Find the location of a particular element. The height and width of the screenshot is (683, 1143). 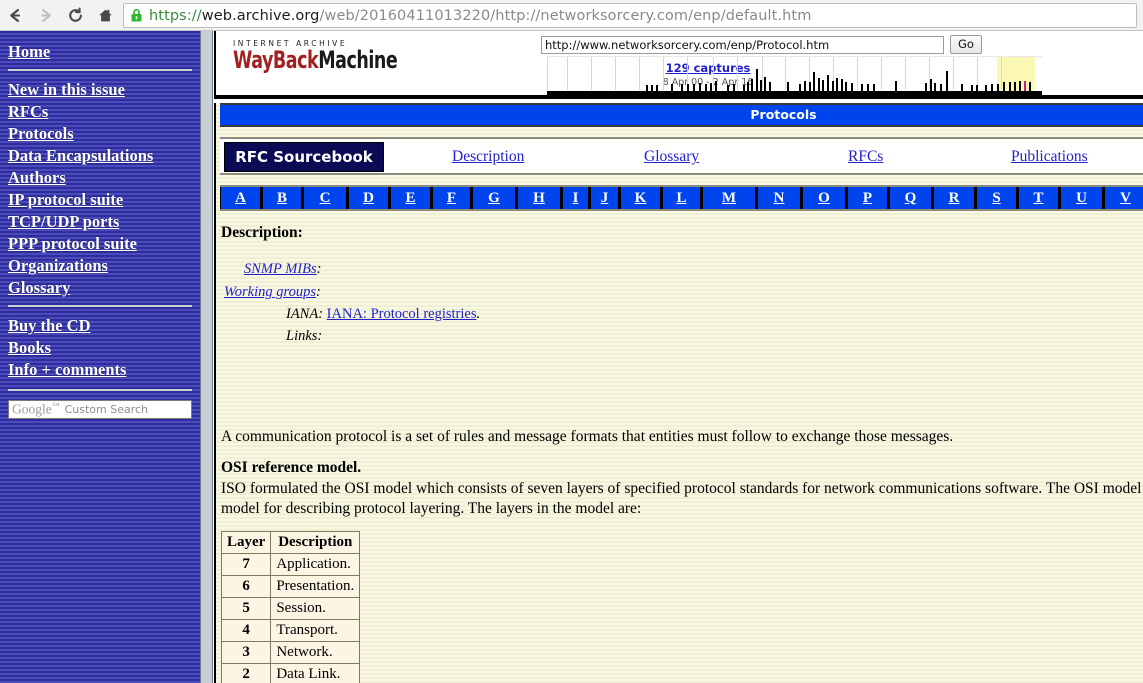

wayback-go-button: Go is located at coordinates (966, 44).